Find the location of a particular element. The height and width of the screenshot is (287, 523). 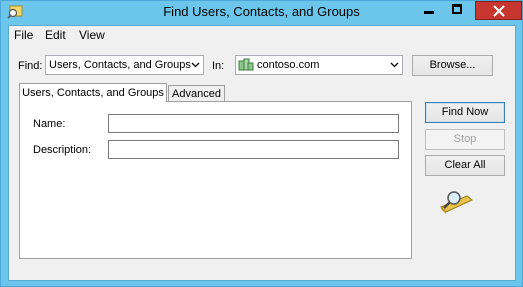

menu-bar: File Edit View is located at coordinates (262, 35).